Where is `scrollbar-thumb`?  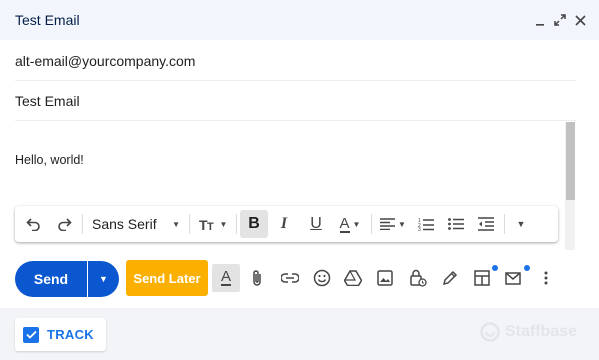
scrollbar-thumb is located at coordinates (570, 161).